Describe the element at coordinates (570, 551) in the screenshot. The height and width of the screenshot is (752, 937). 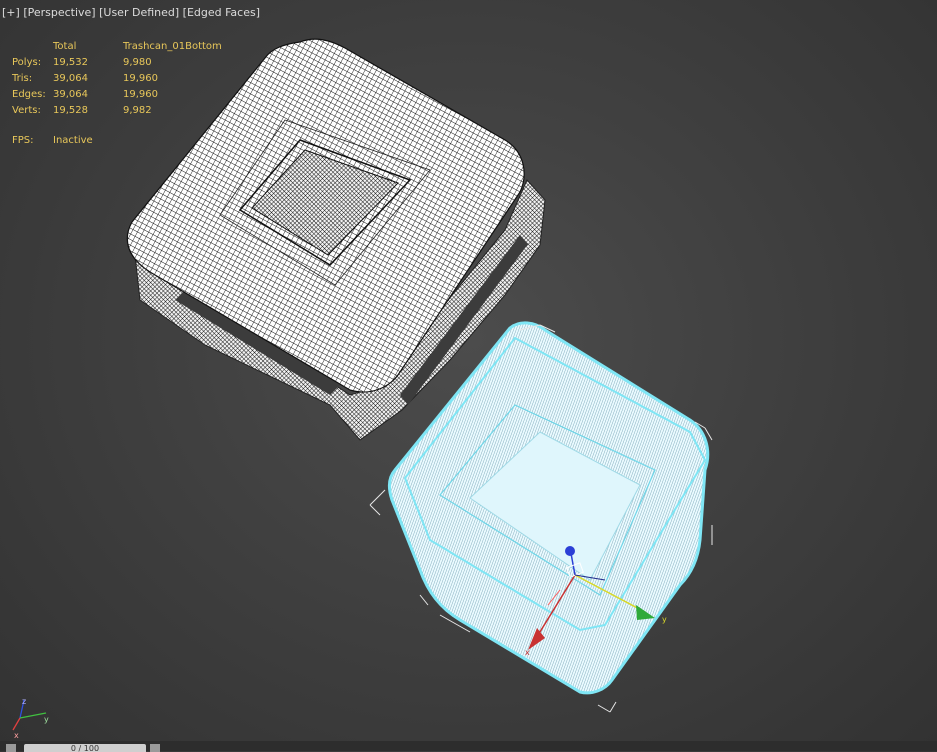
I see `gizmo-z-handle` at that location.